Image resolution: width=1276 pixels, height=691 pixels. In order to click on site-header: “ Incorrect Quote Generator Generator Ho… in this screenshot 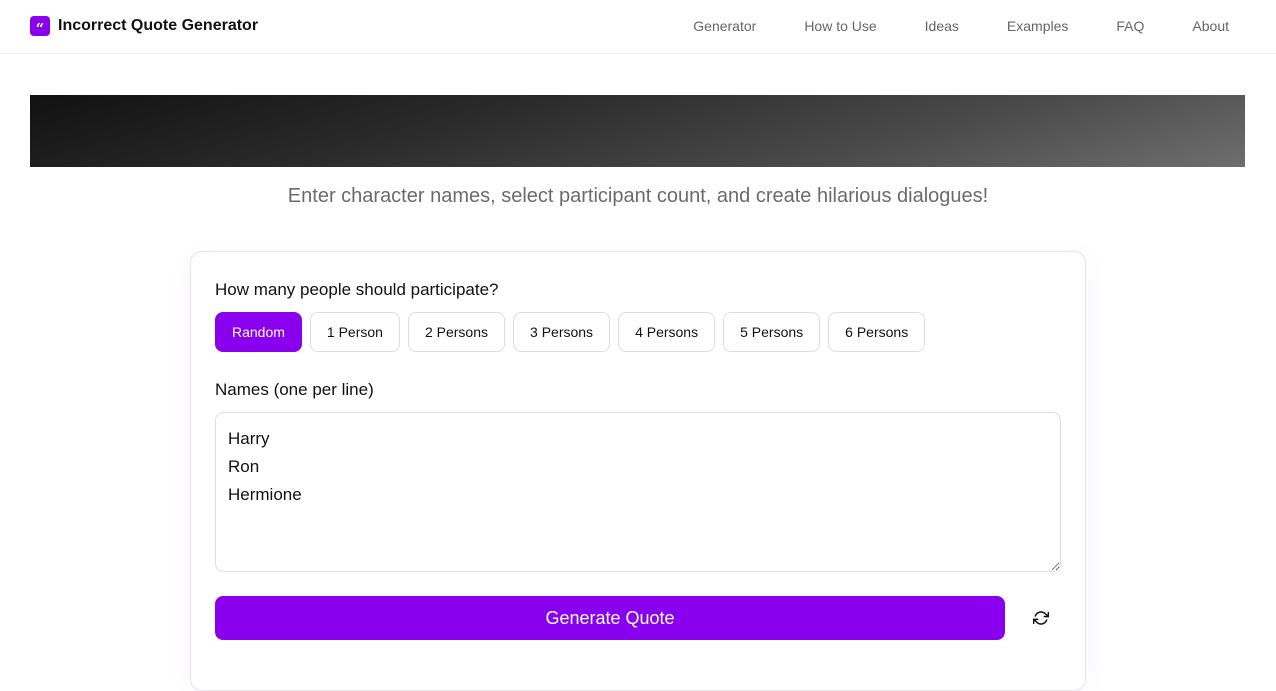, I will do `click(638, 27)`.